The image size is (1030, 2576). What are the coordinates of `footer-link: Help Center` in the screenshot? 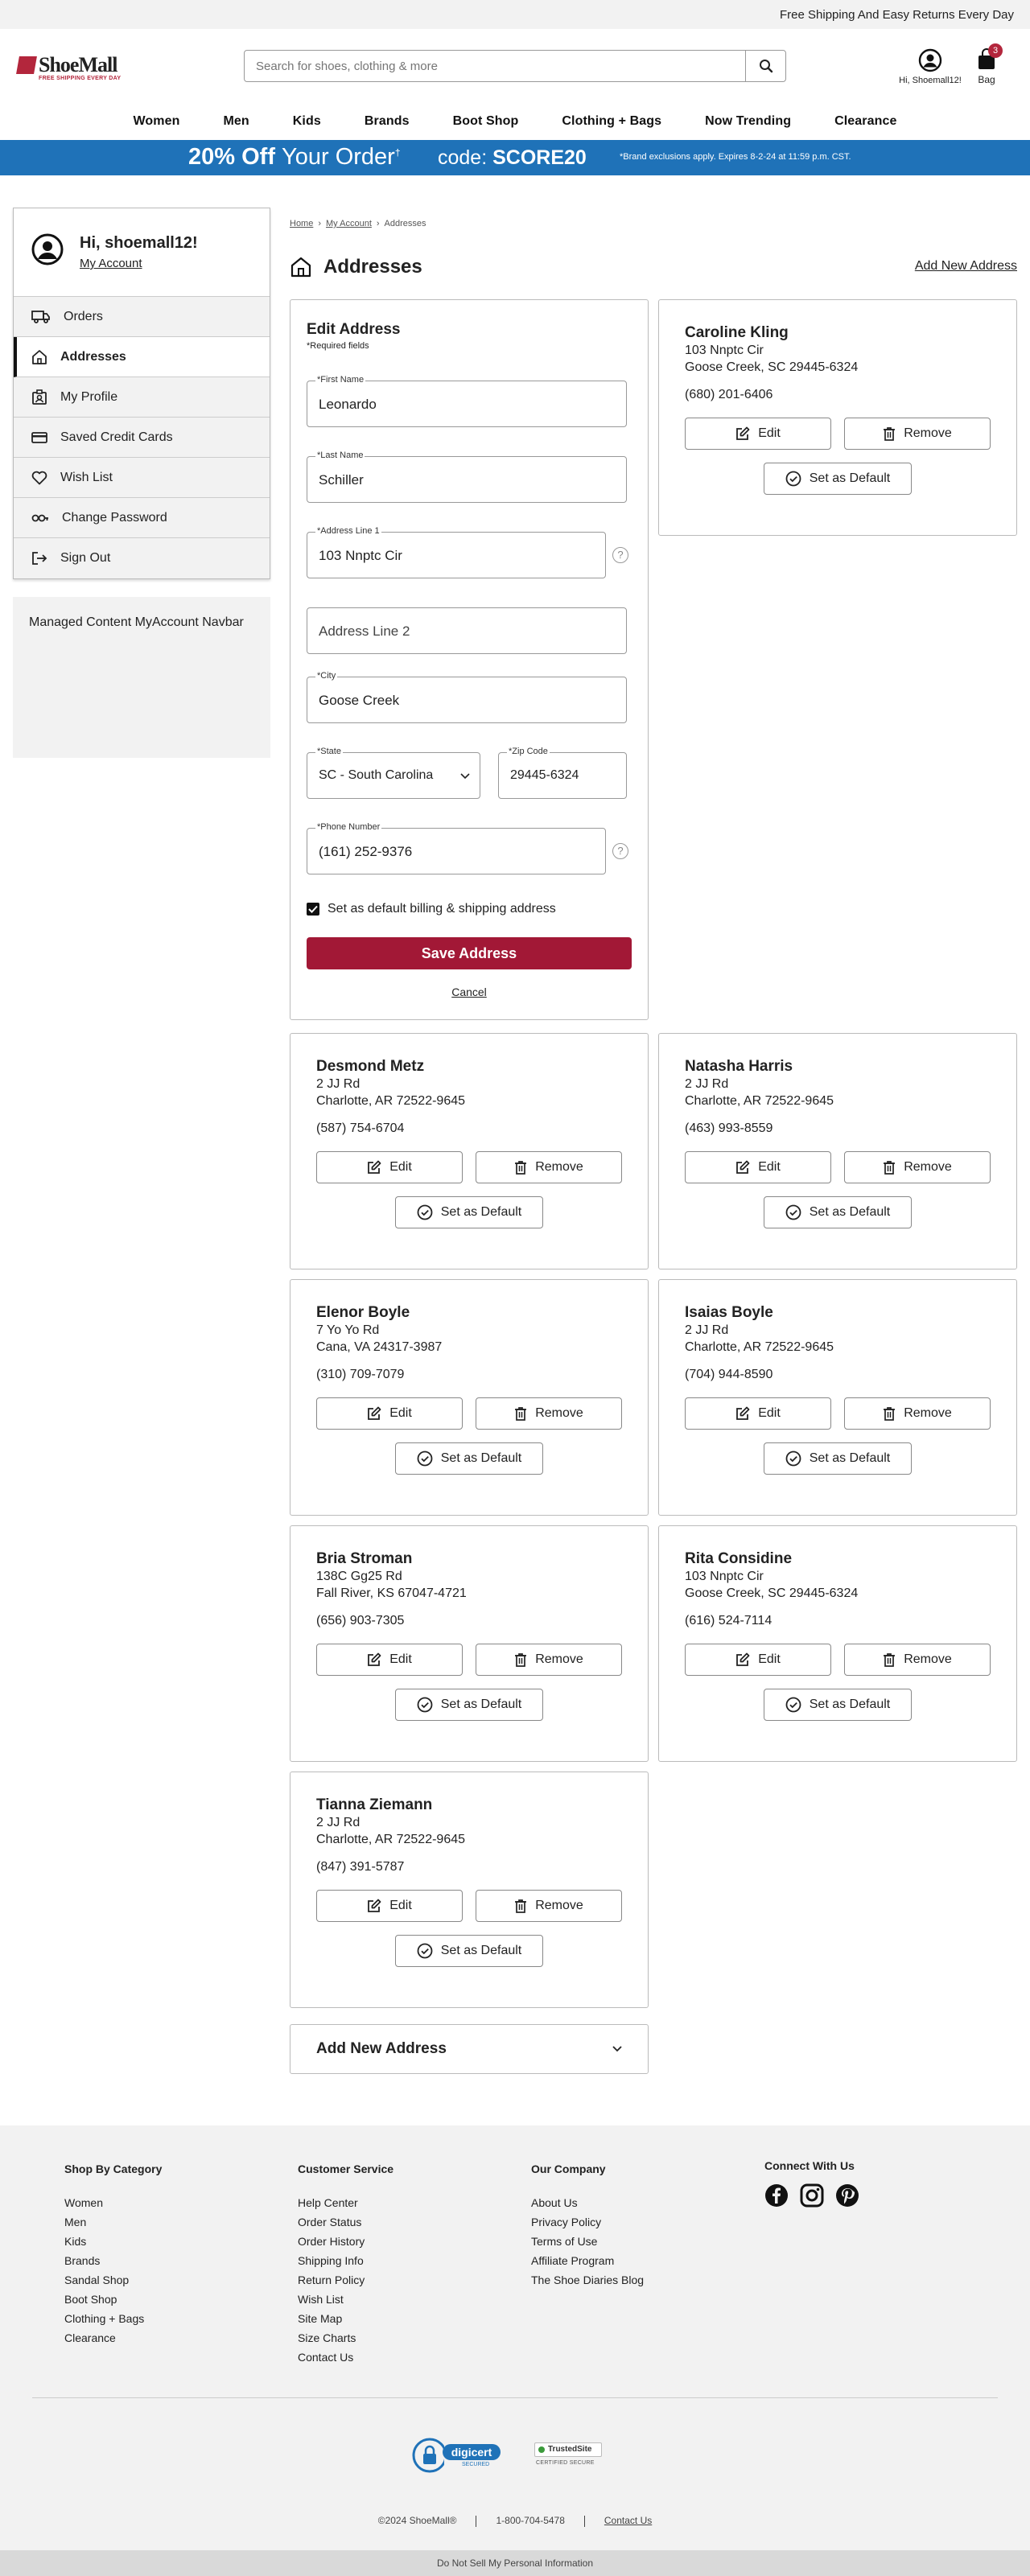 It's located at (345, 2202).